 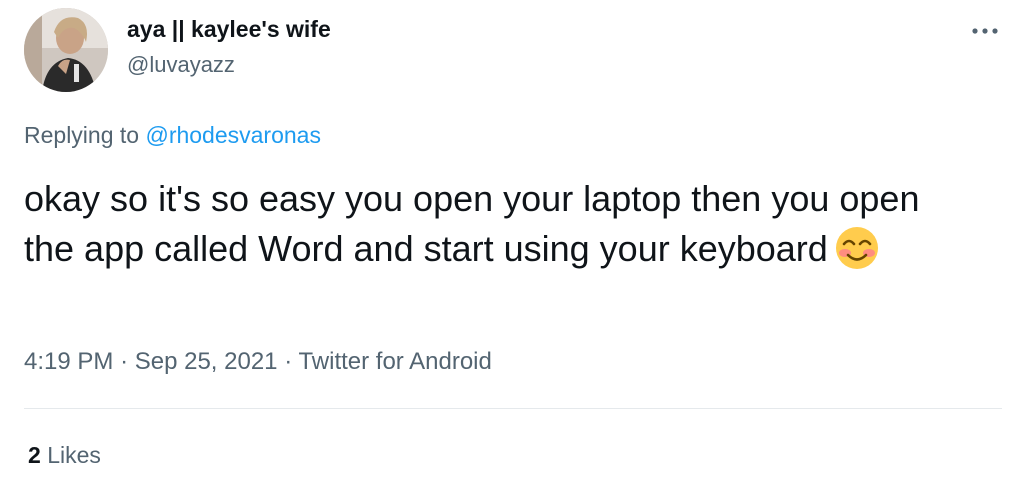 I want to click on divider, so click(x=513, y=408).